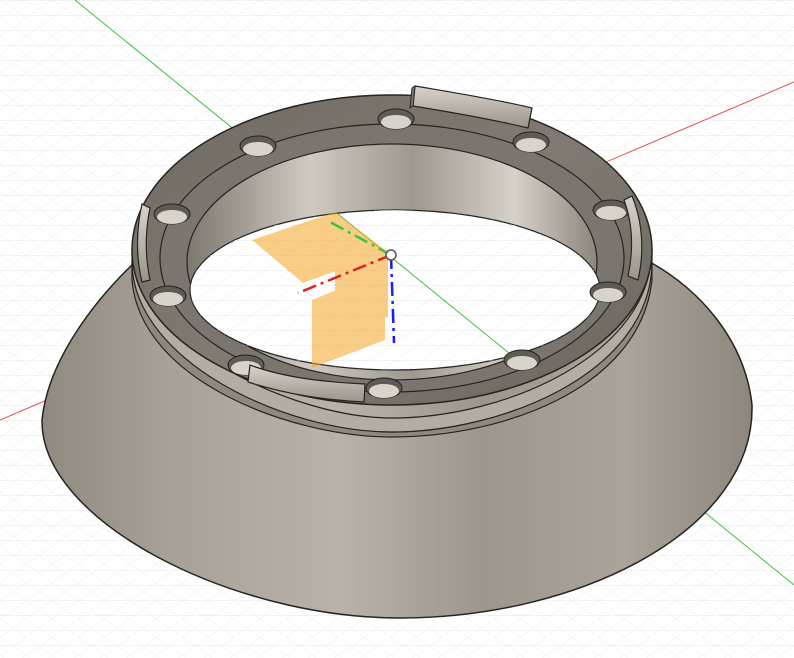 Image resolution: width=794 pixels, height=658 pixels. What do you see at coordinates (391, 255) in the screenshot?
I see `origin-point` at bounding box center [391, 255].